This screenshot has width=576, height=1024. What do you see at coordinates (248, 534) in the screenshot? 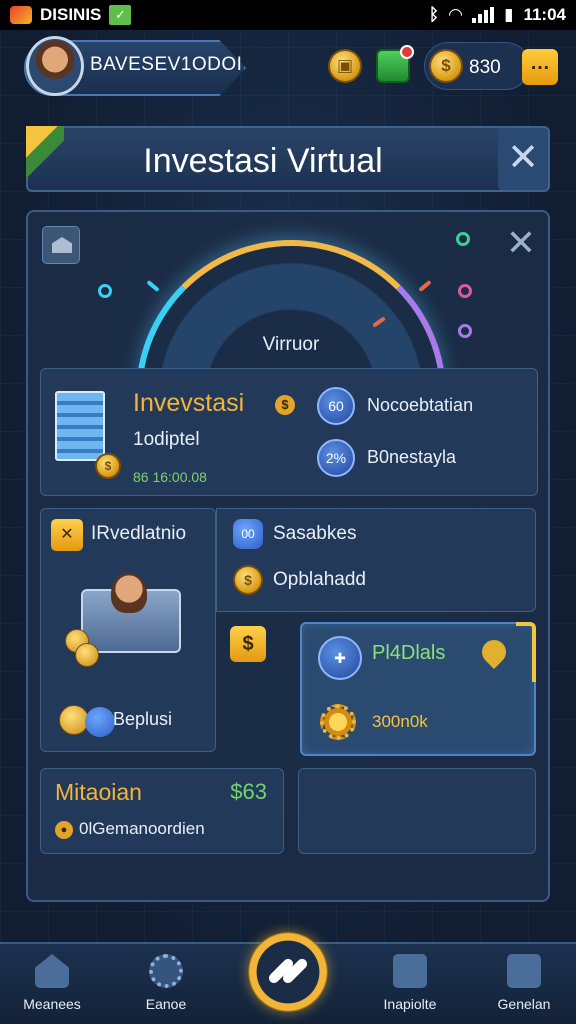
I see `tag-icon: 00` at bounding box center [248, 534].